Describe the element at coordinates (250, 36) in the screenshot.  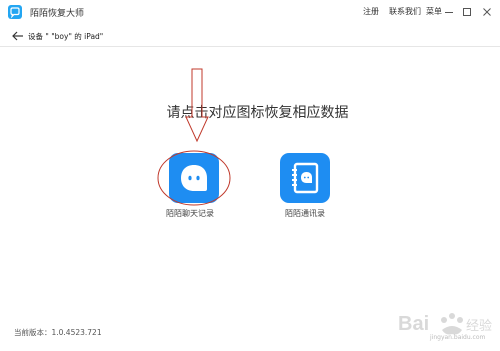
I see `device-nav-bar: 设备 " "boy" 的 iPad"` at that location.